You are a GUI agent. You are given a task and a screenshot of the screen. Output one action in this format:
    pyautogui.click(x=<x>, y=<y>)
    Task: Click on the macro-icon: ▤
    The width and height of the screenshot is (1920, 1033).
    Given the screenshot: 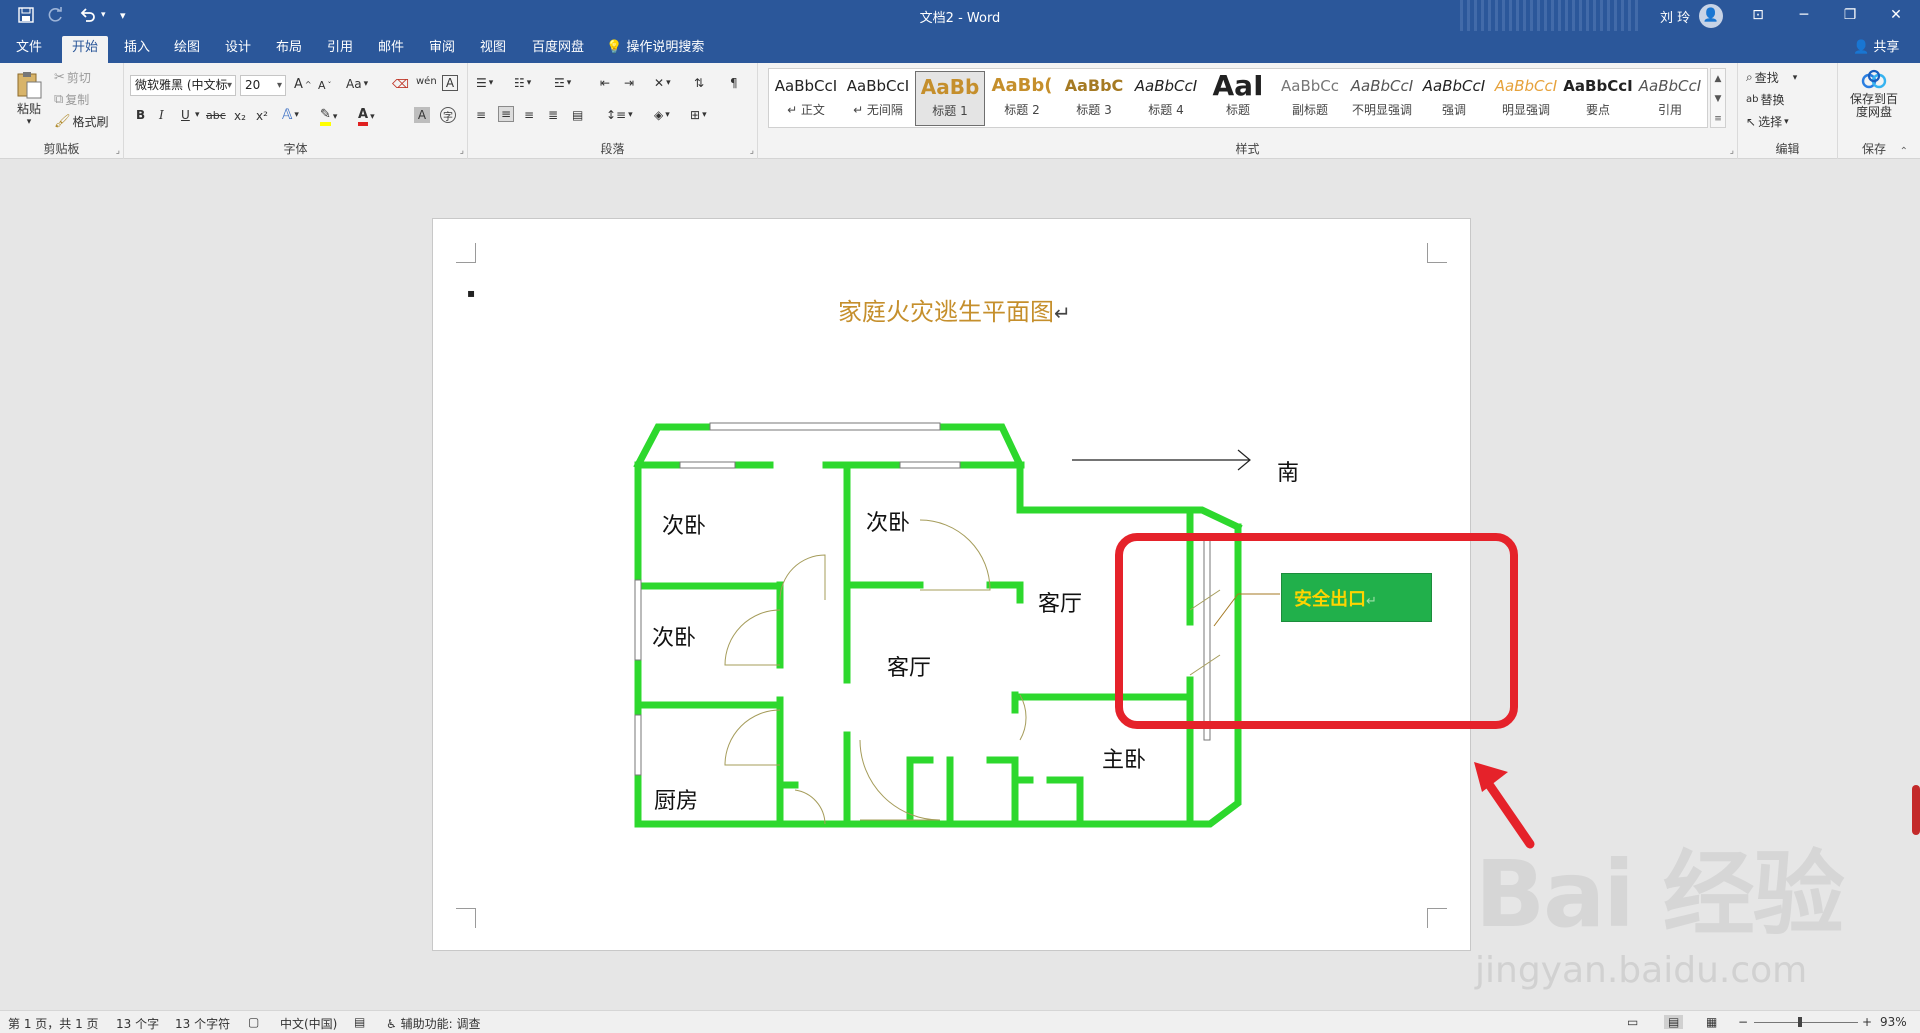 What is the action you would take?
    pyautogui.click(x=359, y=1022)
    